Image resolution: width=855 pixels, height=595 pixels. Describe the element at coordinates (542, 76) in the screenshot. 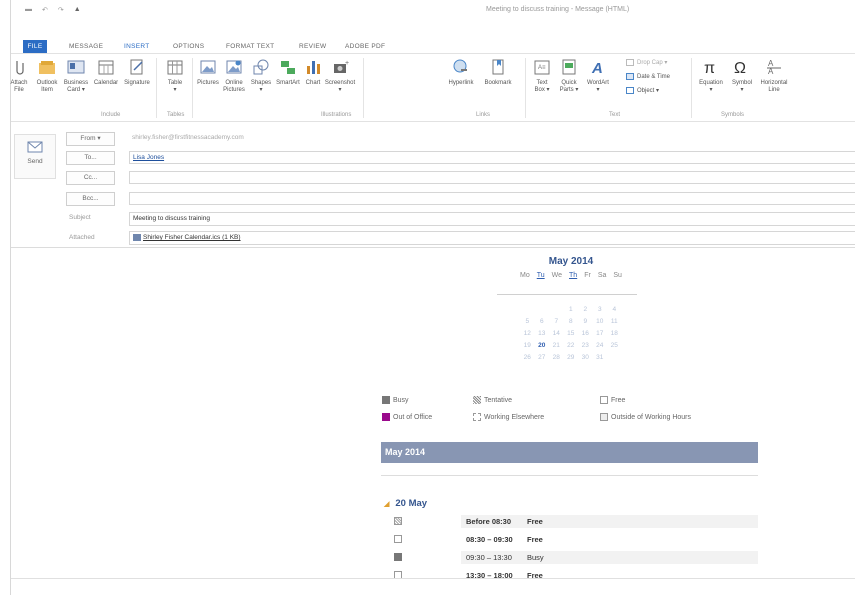

I see `text-box-button: A≡ Text Box ▾` at that location.